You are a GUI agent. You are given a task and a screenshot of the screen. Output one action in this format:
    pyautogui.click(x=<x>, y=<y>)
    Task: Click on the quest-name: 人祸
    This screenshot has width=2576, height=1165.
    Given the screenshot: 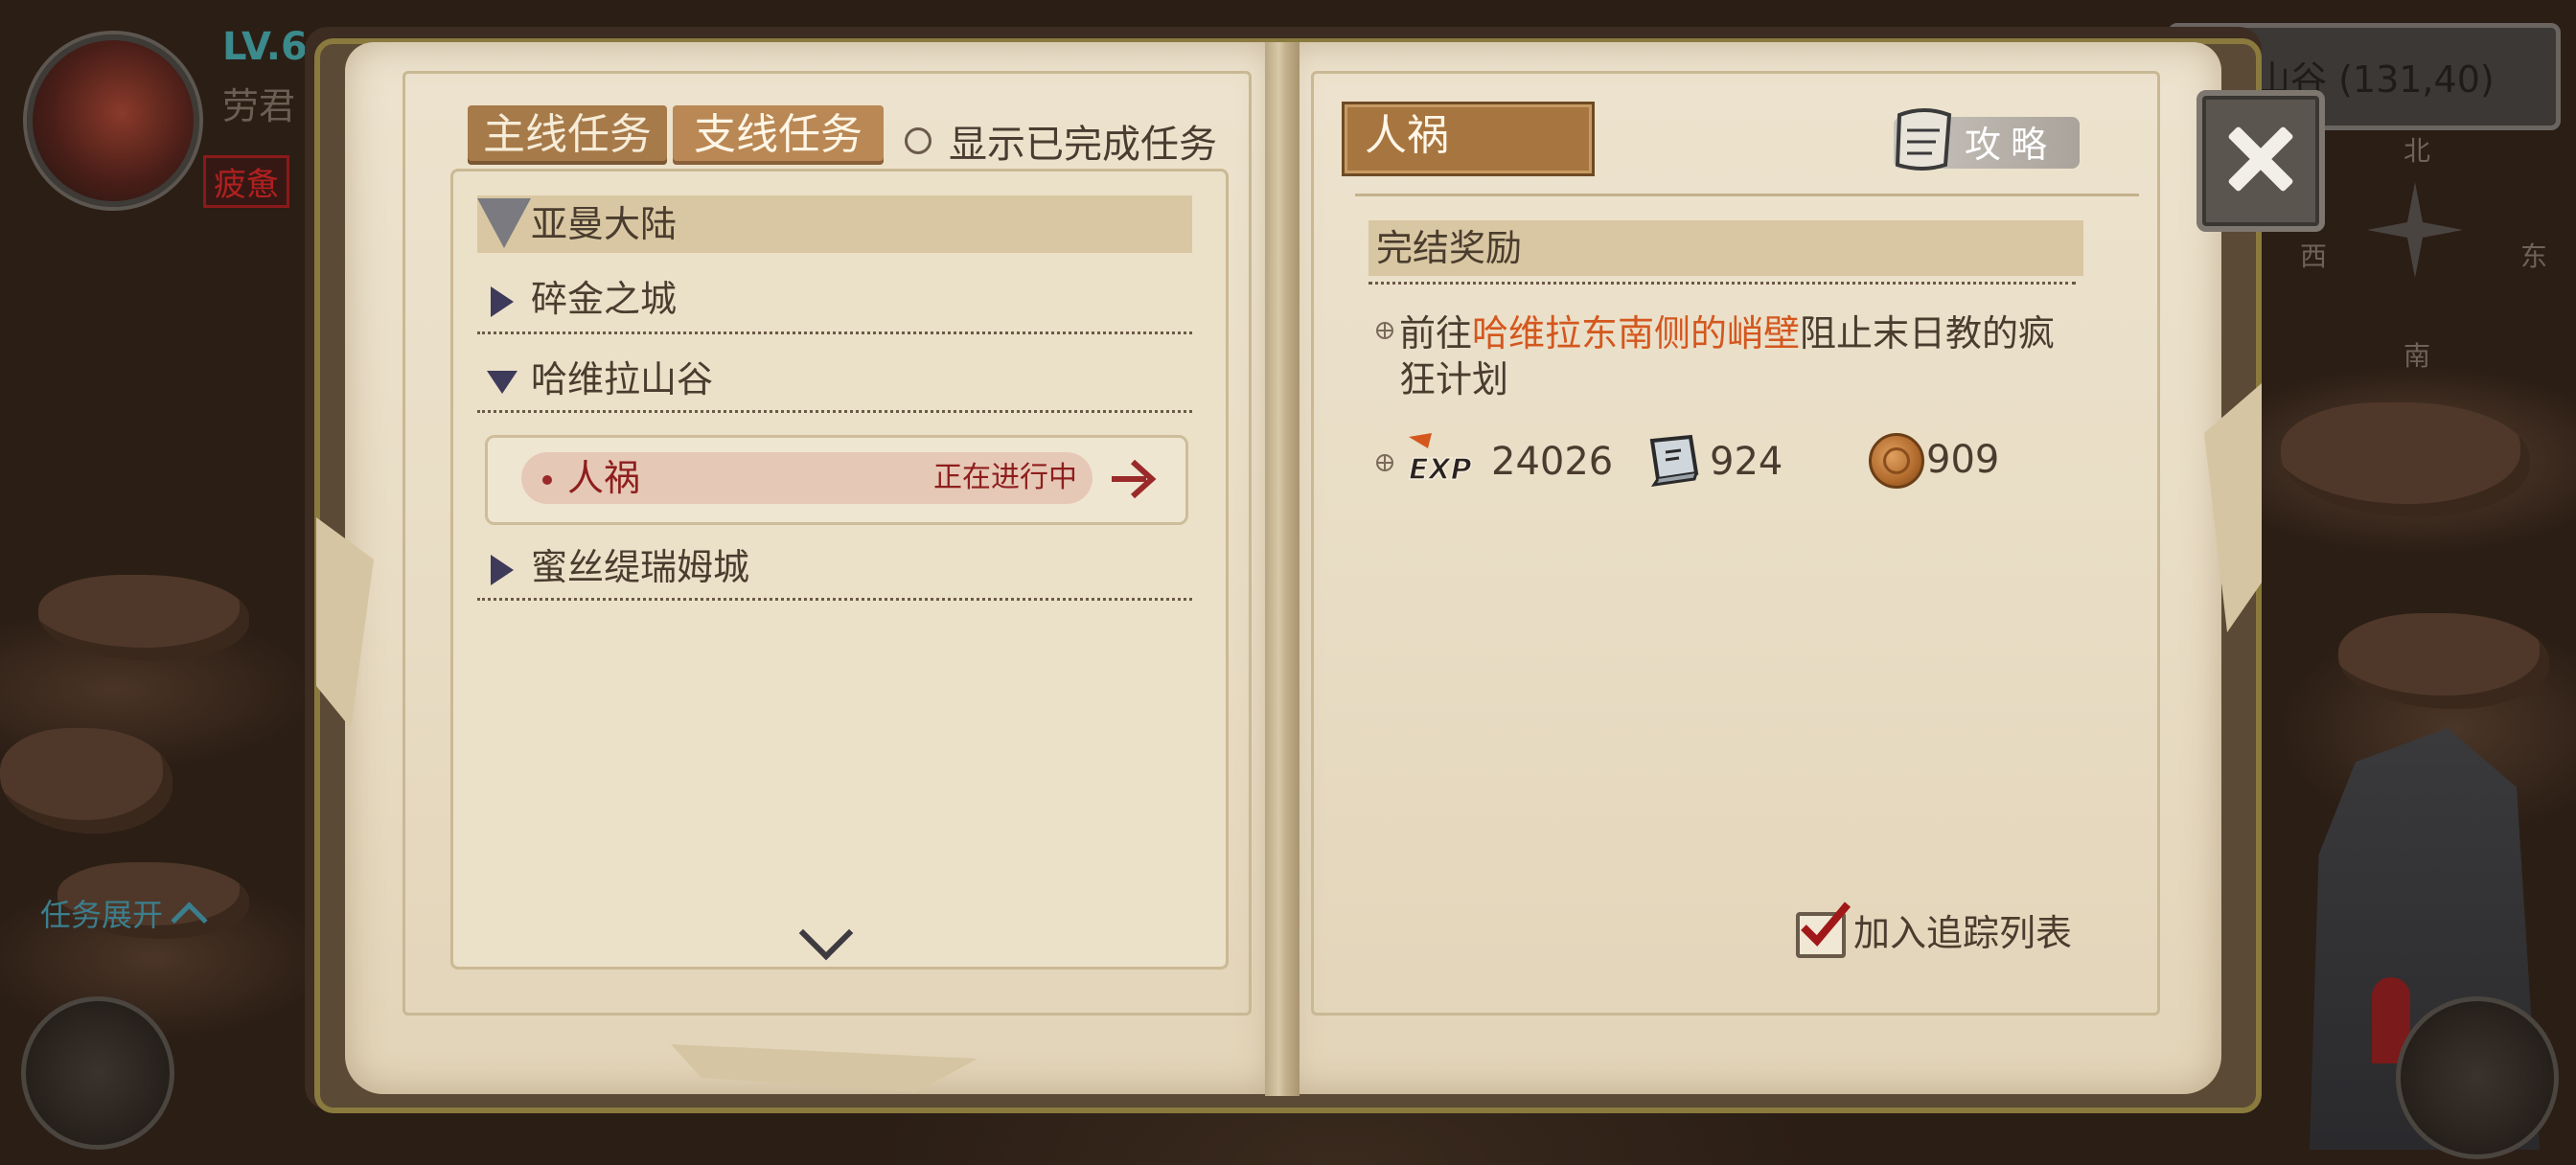 What is the action you would take?
    pyautogui.click(x=604, y=478)
    